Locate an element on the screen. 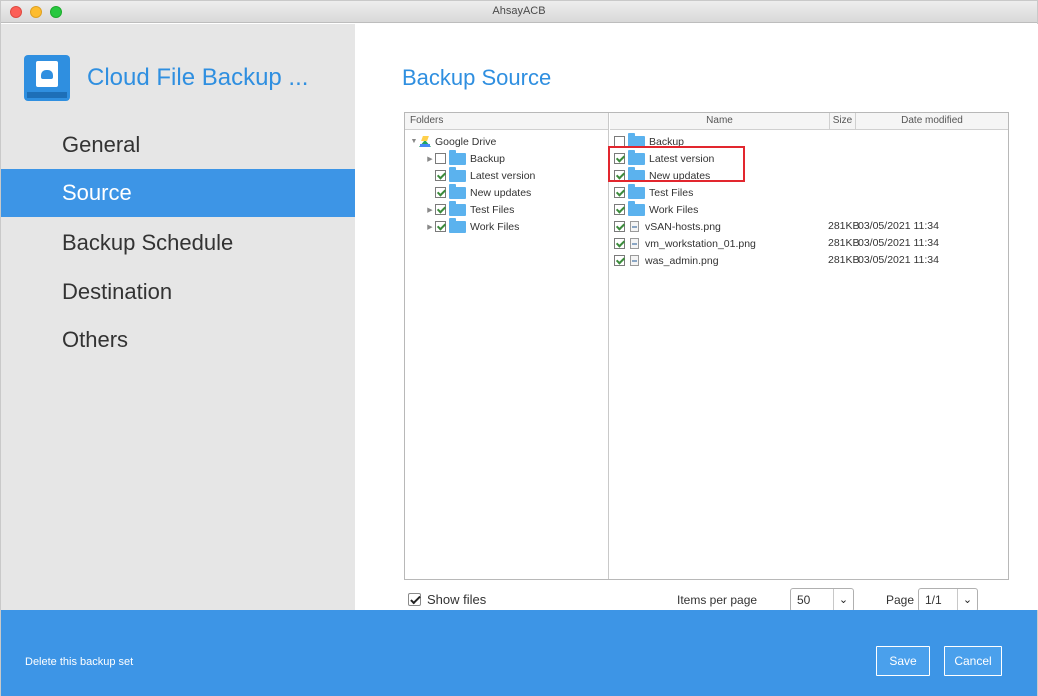 The height and width of the screenshot is (696, 1038). items-per-page-value: 50 is located at coordinates (804, 600).